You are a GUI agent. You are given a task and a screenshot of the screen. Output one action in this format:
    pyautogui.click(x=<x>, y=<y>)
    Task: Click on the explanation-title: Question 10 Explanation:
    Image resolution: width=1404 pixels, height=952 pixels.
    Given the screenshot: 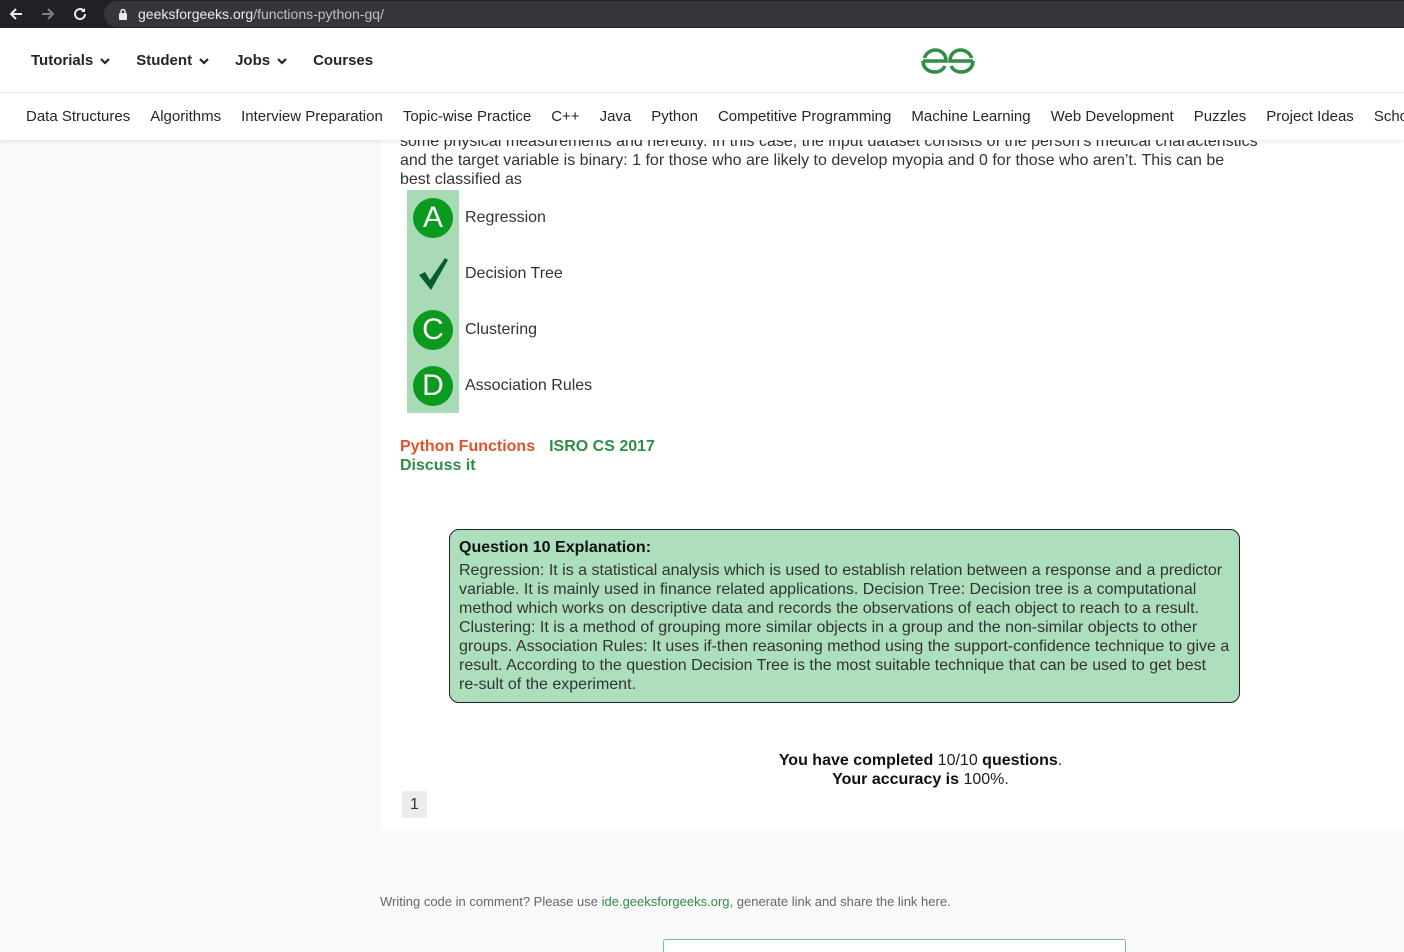 What is the action you would take?
    pyautogui.click(x=555, y=547)
    